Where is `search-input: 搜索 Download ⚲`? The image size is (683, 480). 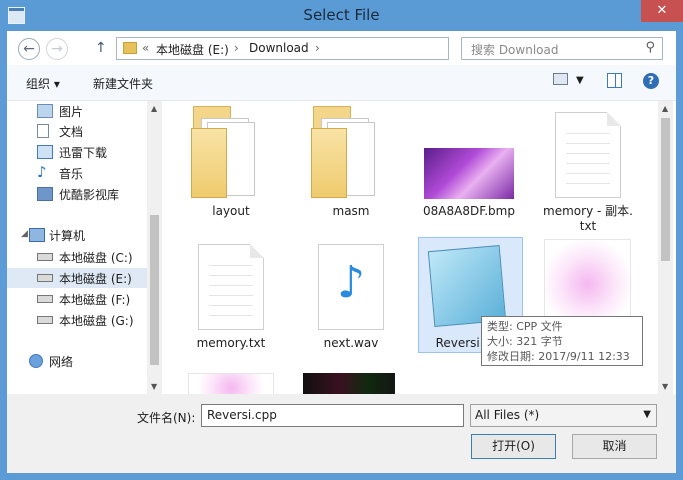 search-input: 搜索 Download ⚲ is located at coordinates (562, 48).